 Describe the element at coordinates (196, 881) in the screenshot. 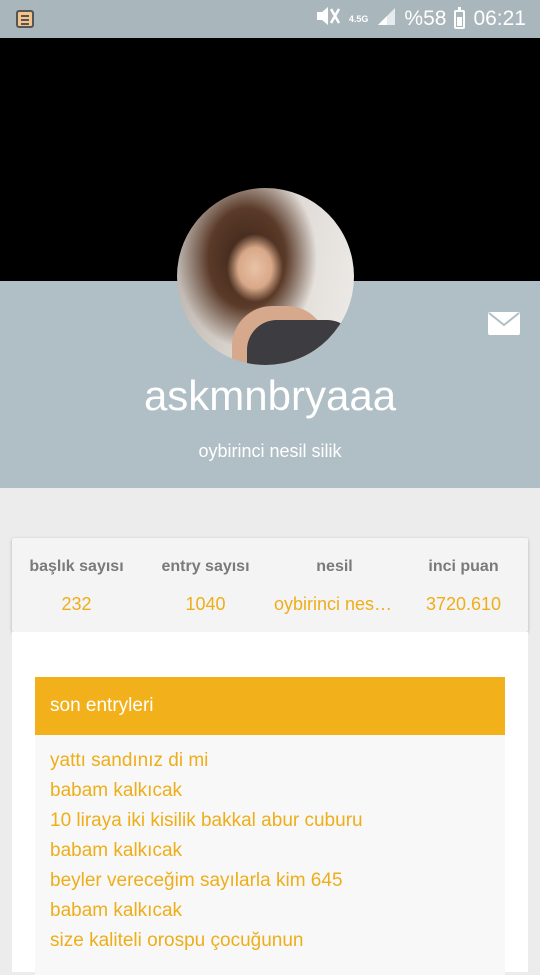

I see `entry-link: beyler vereceğim sayılarla kim 645` at that location.